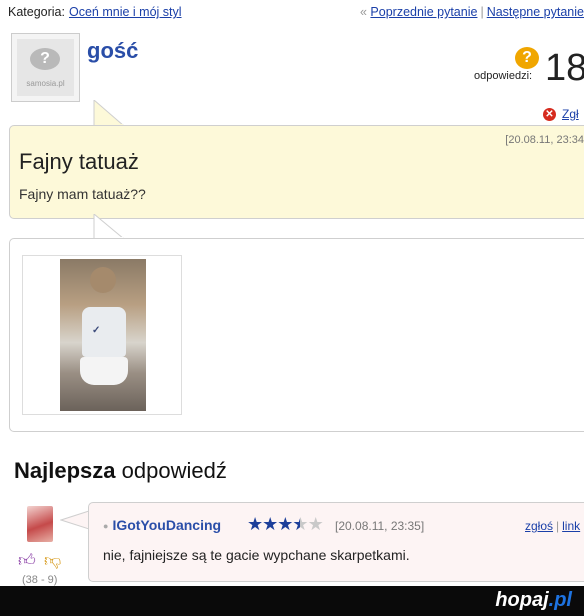  Describe the element at coordinates (75, 520) in the screenshot. I see `answer-bubble-tail` at that location.